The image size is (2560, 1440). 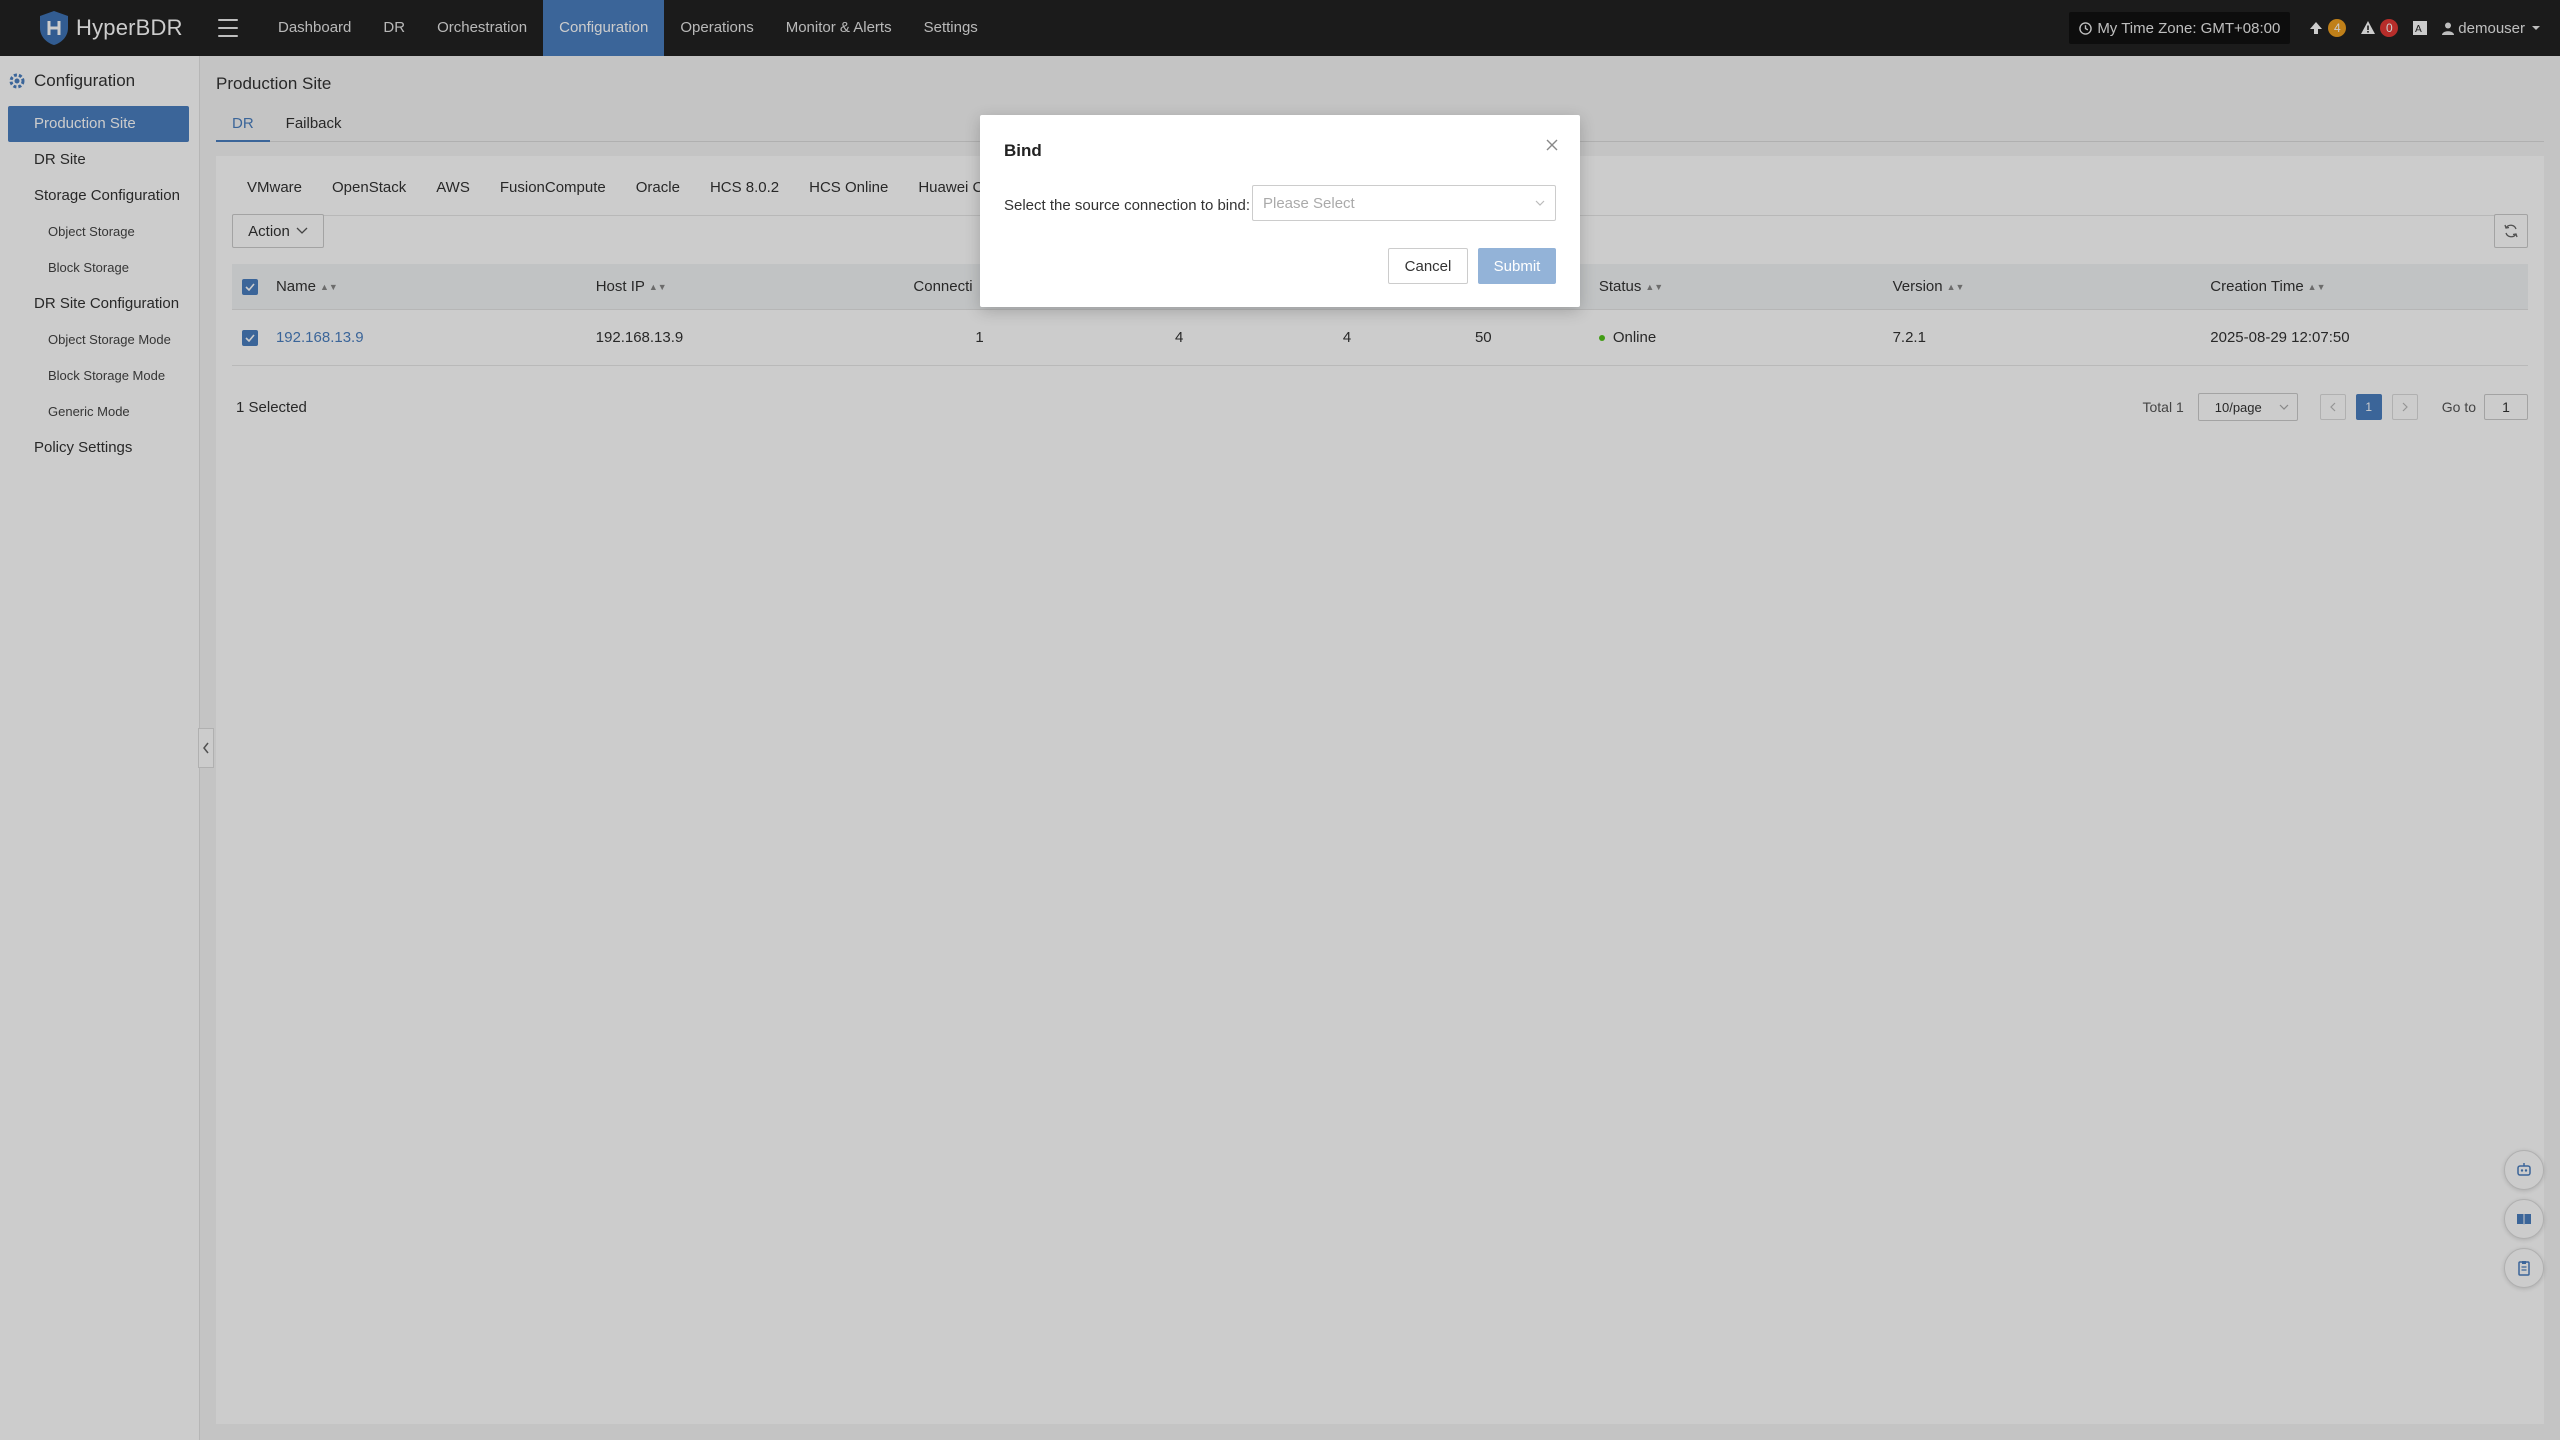 I want to click on submit-button: Submit, so click(x=1517, y=266).